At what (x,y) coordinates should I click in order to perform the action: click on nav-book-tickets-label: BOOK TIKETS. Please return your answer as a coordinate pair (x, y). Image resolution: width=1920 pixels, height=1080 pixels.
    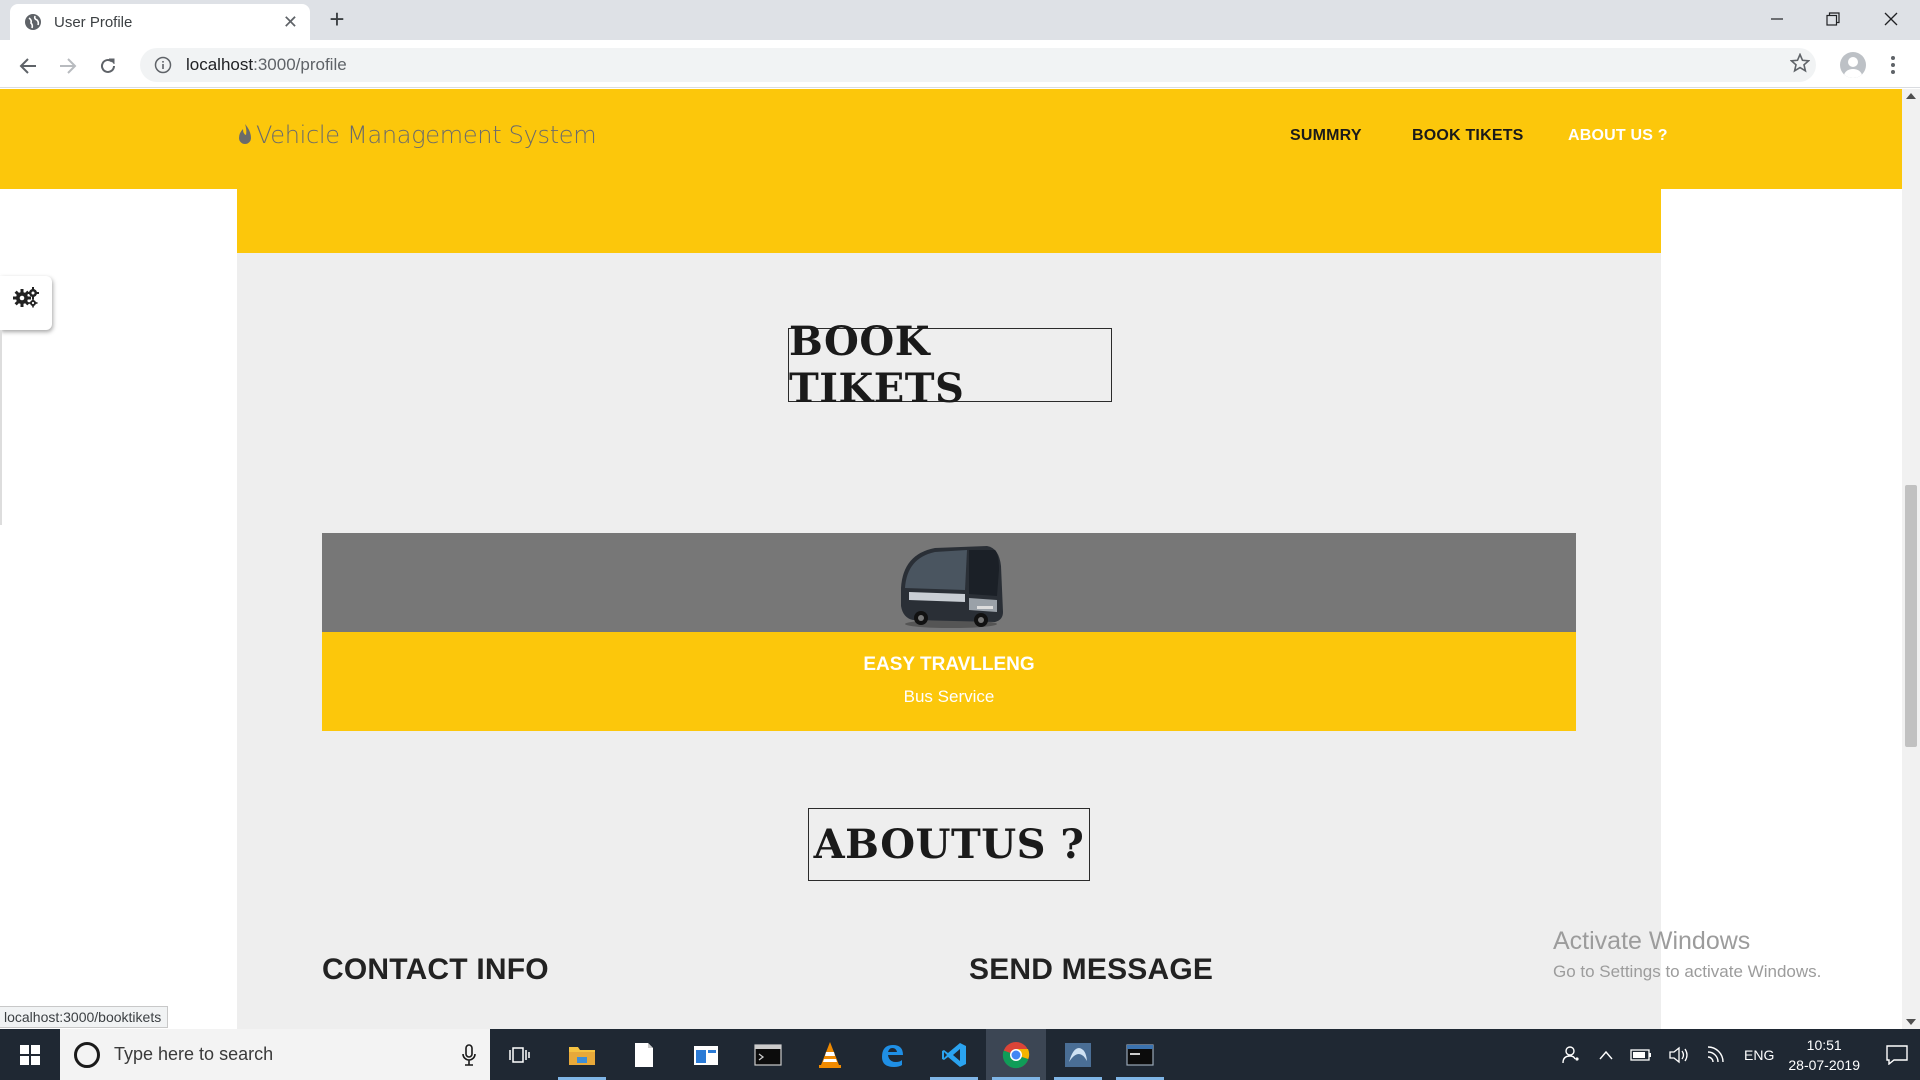
    Looking at the image, I should click on (1468, 135).